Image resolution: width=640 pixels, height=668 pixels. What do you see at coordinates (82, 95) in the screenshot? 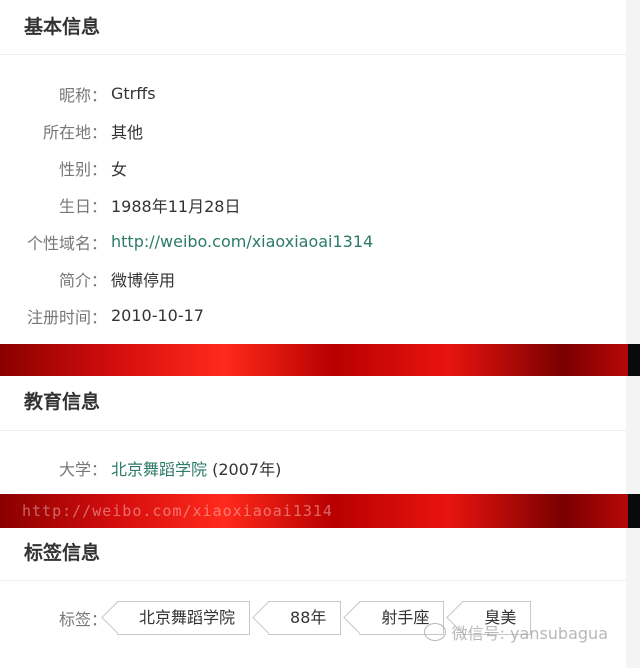
I see `row-label: 昵称：` at bounding box center [82, 95].